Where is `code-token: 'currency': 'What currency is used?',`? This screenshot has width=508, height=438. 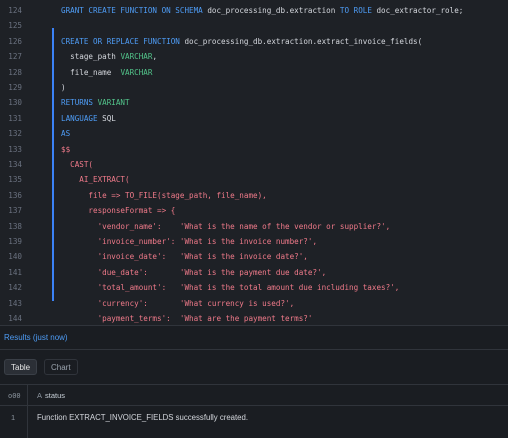
code-token: 'currency': 'What currency is used?', is located at coordinates (178, 303).